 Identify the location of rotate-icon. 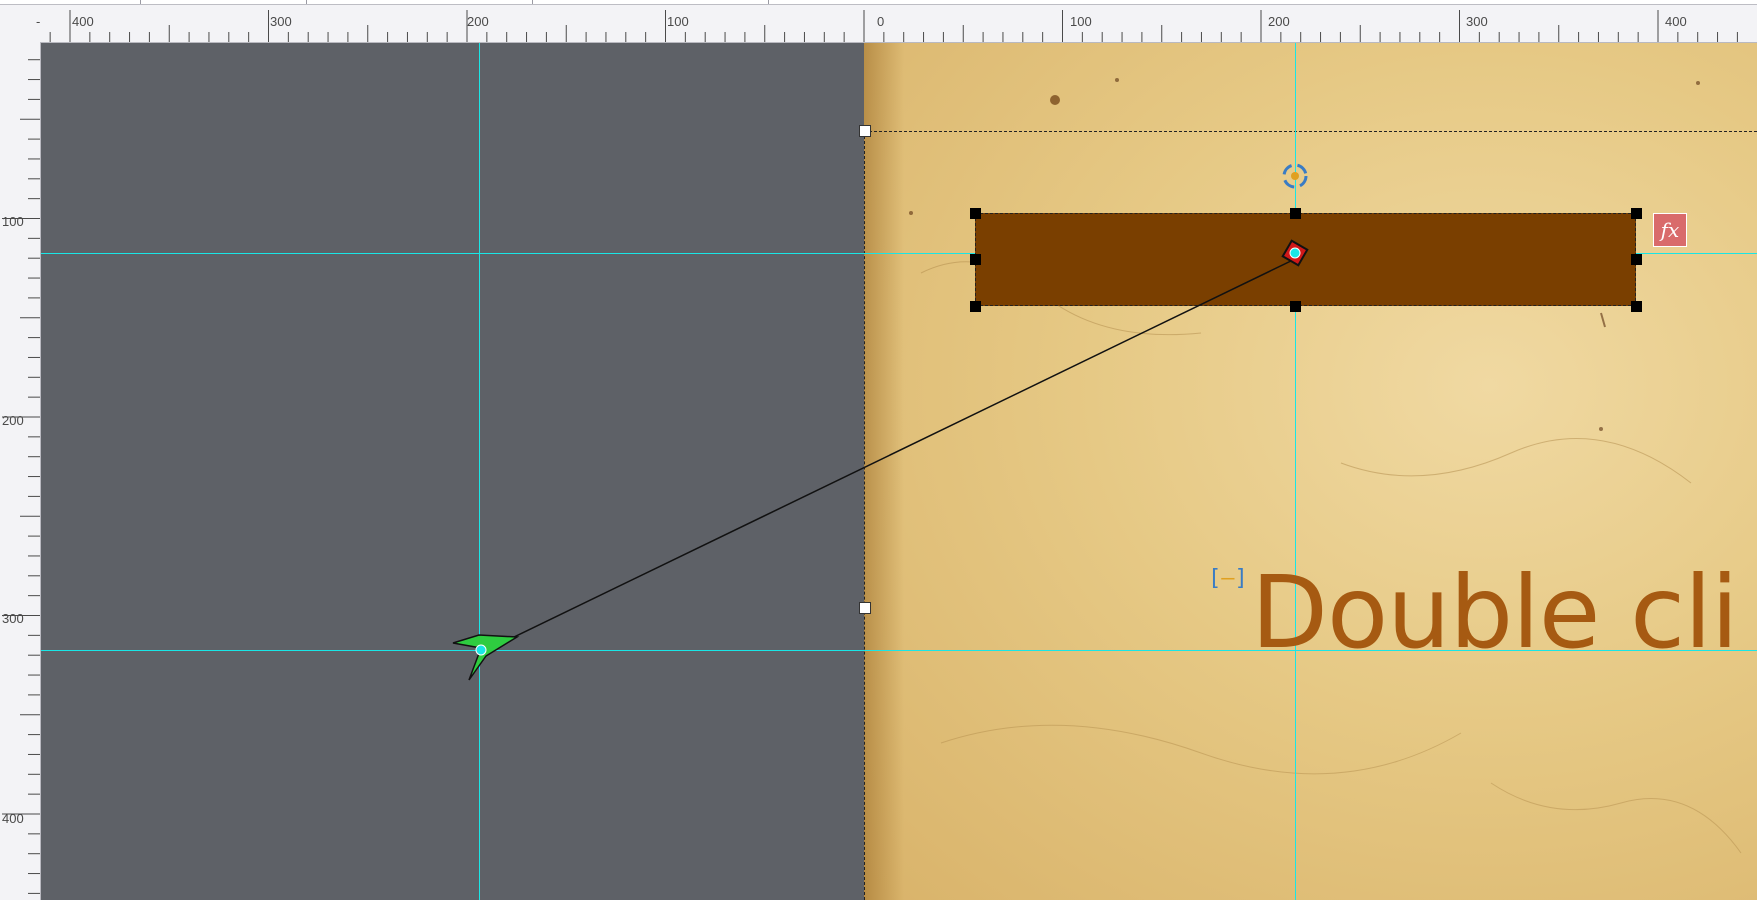
(1295, 176).